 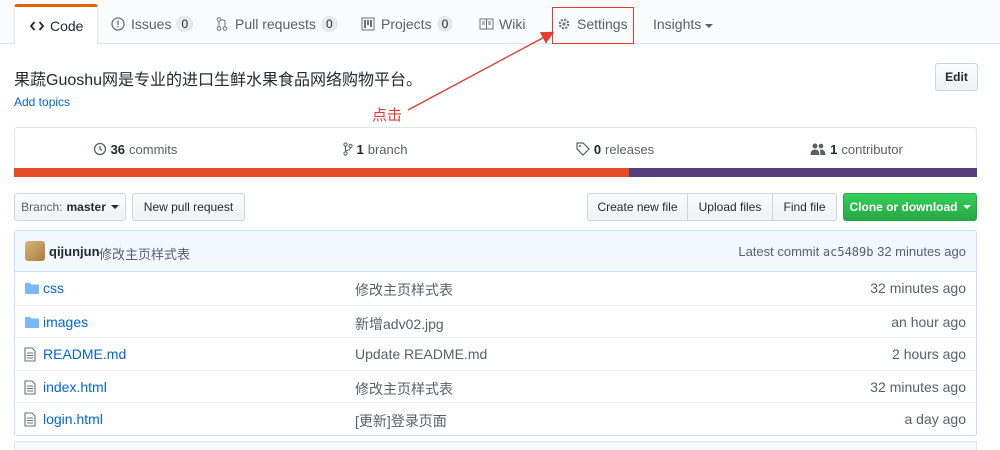 What do you see at coordinates (42, 207) in the screenshot?
I see `branch-select-prefix: Branch:` at bounding box center [42, 207].